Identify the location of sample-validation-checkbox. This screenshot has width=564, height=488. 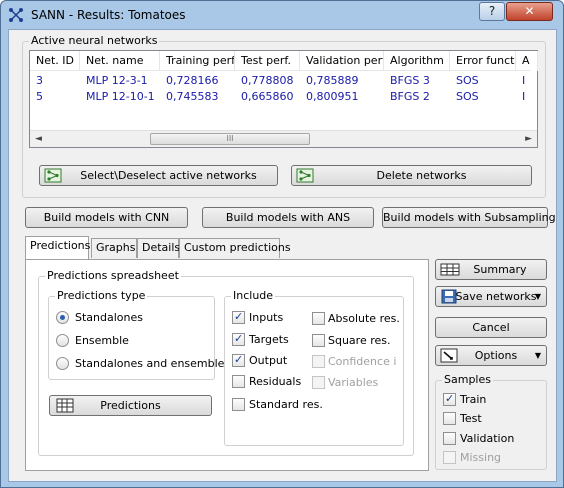
(449, 438).